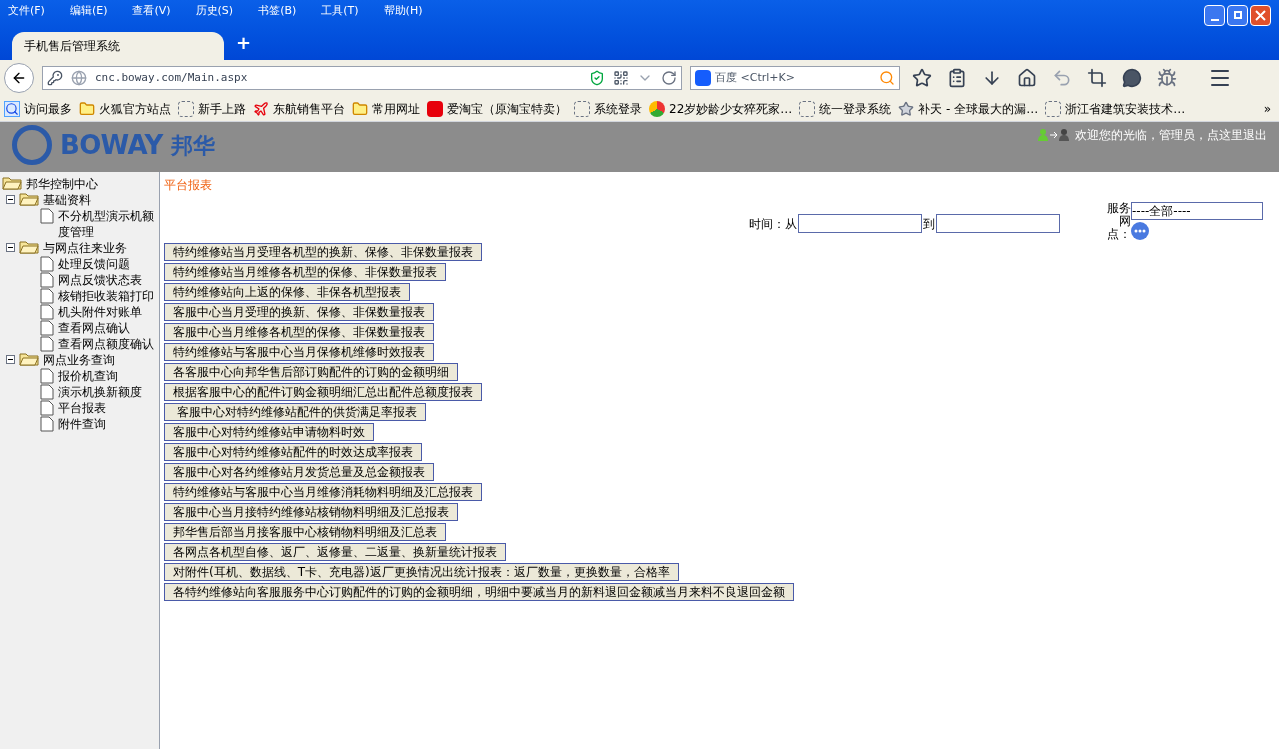  Describe the element at coordinates (1214, 15) in the screenshot. I see `minimize-button` at that location.